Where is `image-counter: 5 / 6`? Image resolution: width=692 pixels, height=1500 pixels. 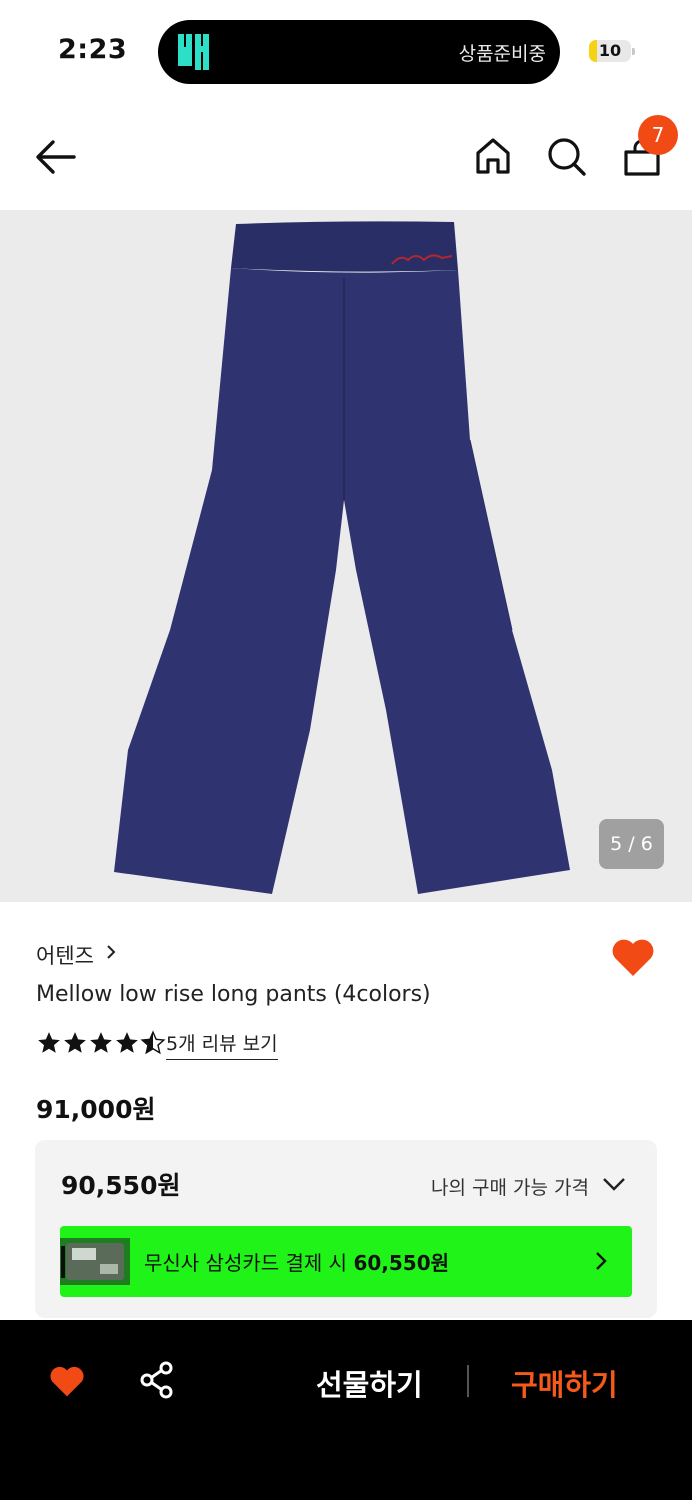 image-counter: 5 / 6 is located at coordinates (631, 844).